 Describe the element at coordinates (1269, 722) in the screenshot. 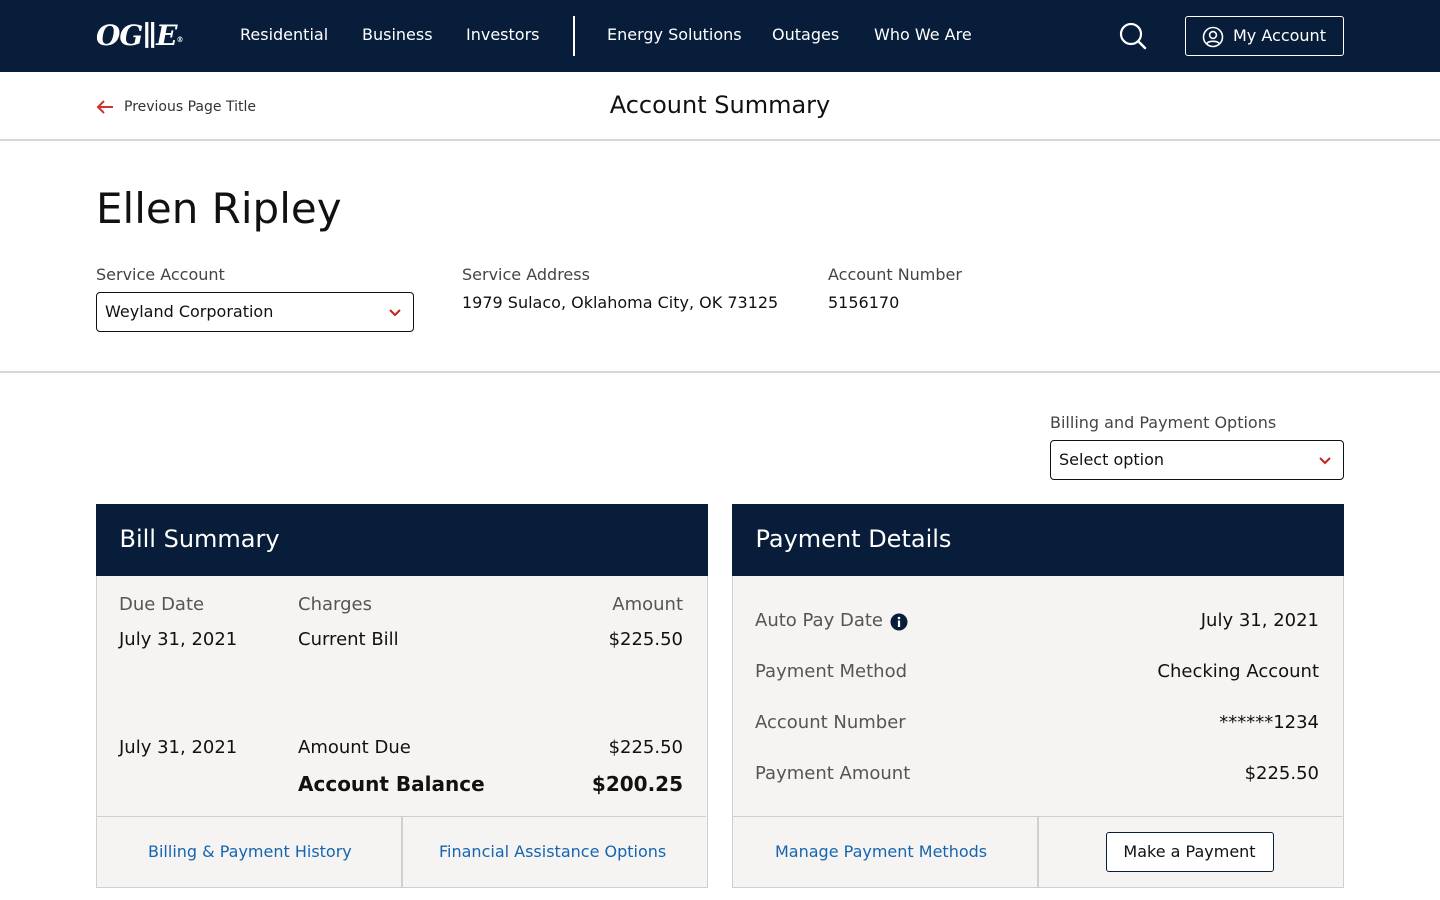

I see `payment-account-number-value: ******1234` at that location.